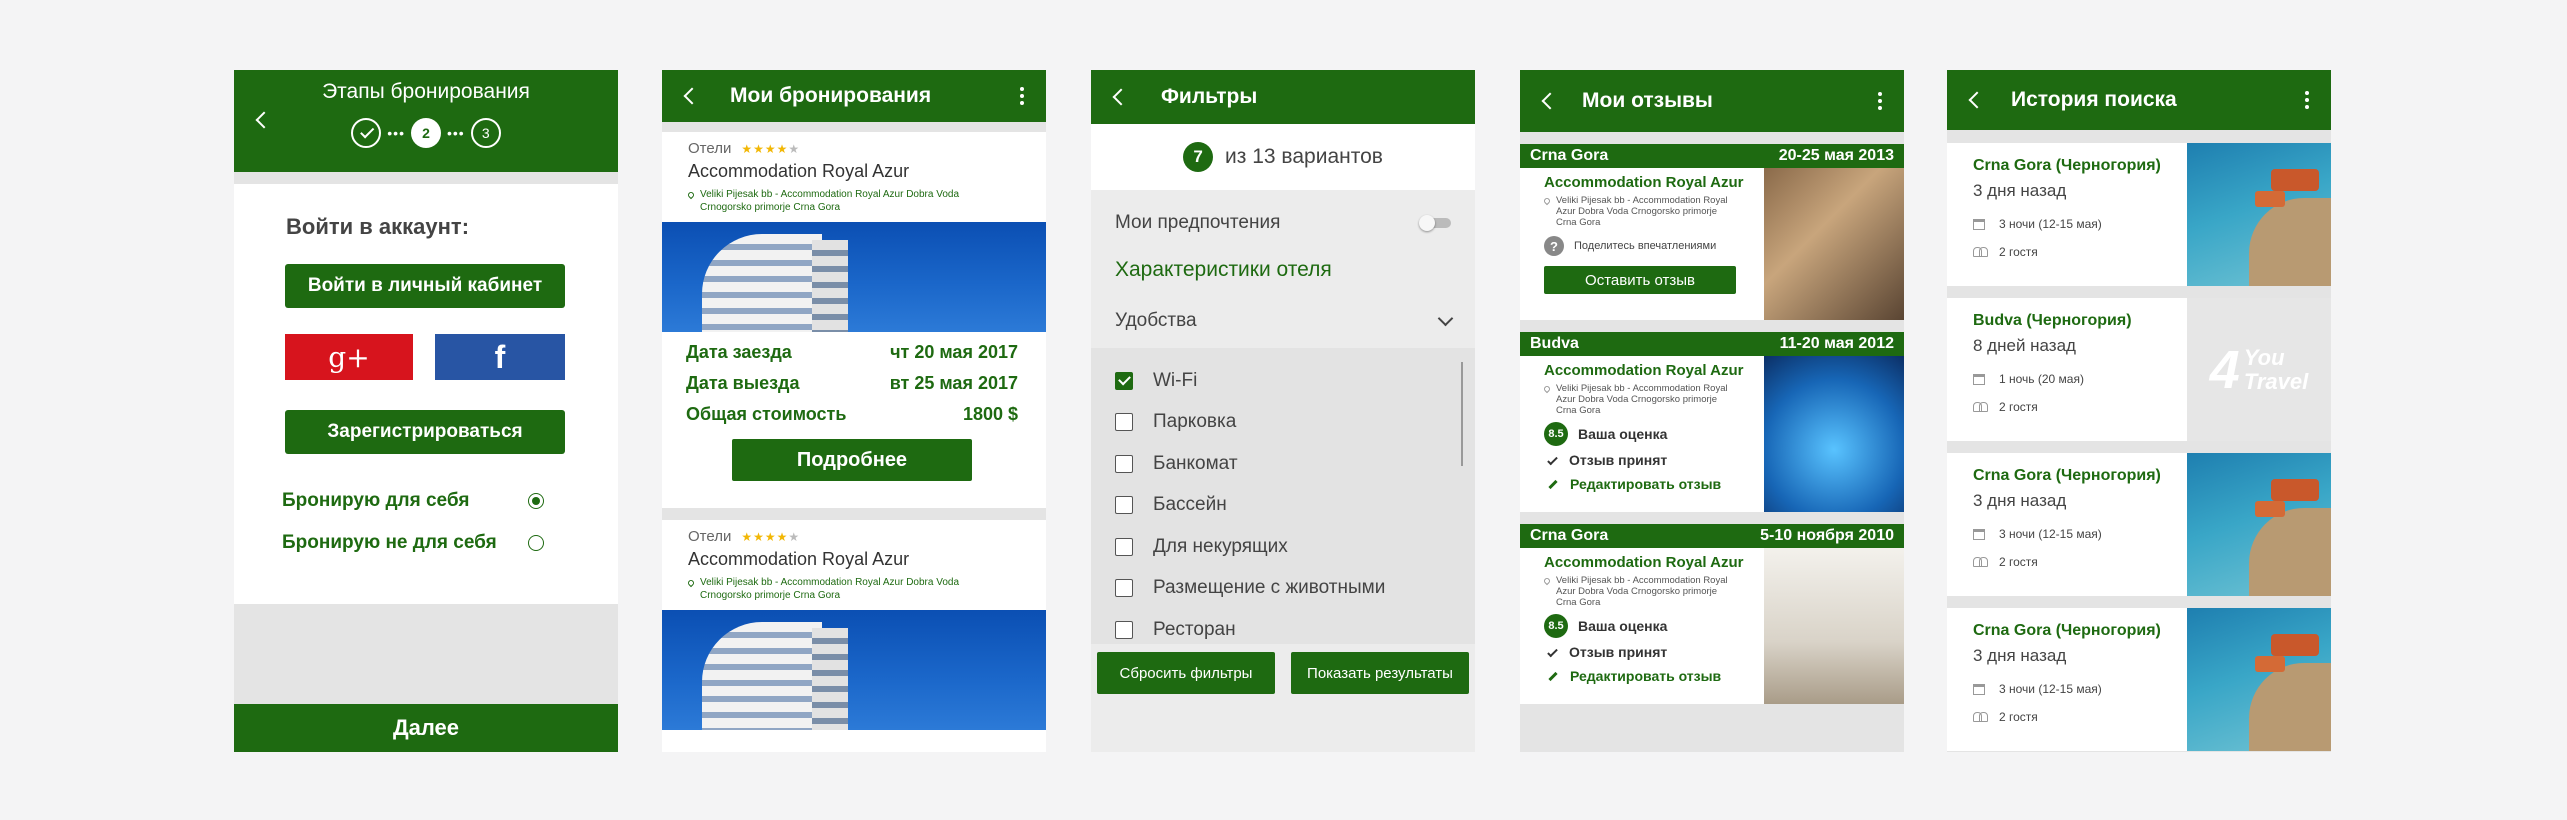 This screenshot has width=2567, height=820. I want to click on review-header: Crna Gora 20-25 мая 2013, so click(1712, 156).